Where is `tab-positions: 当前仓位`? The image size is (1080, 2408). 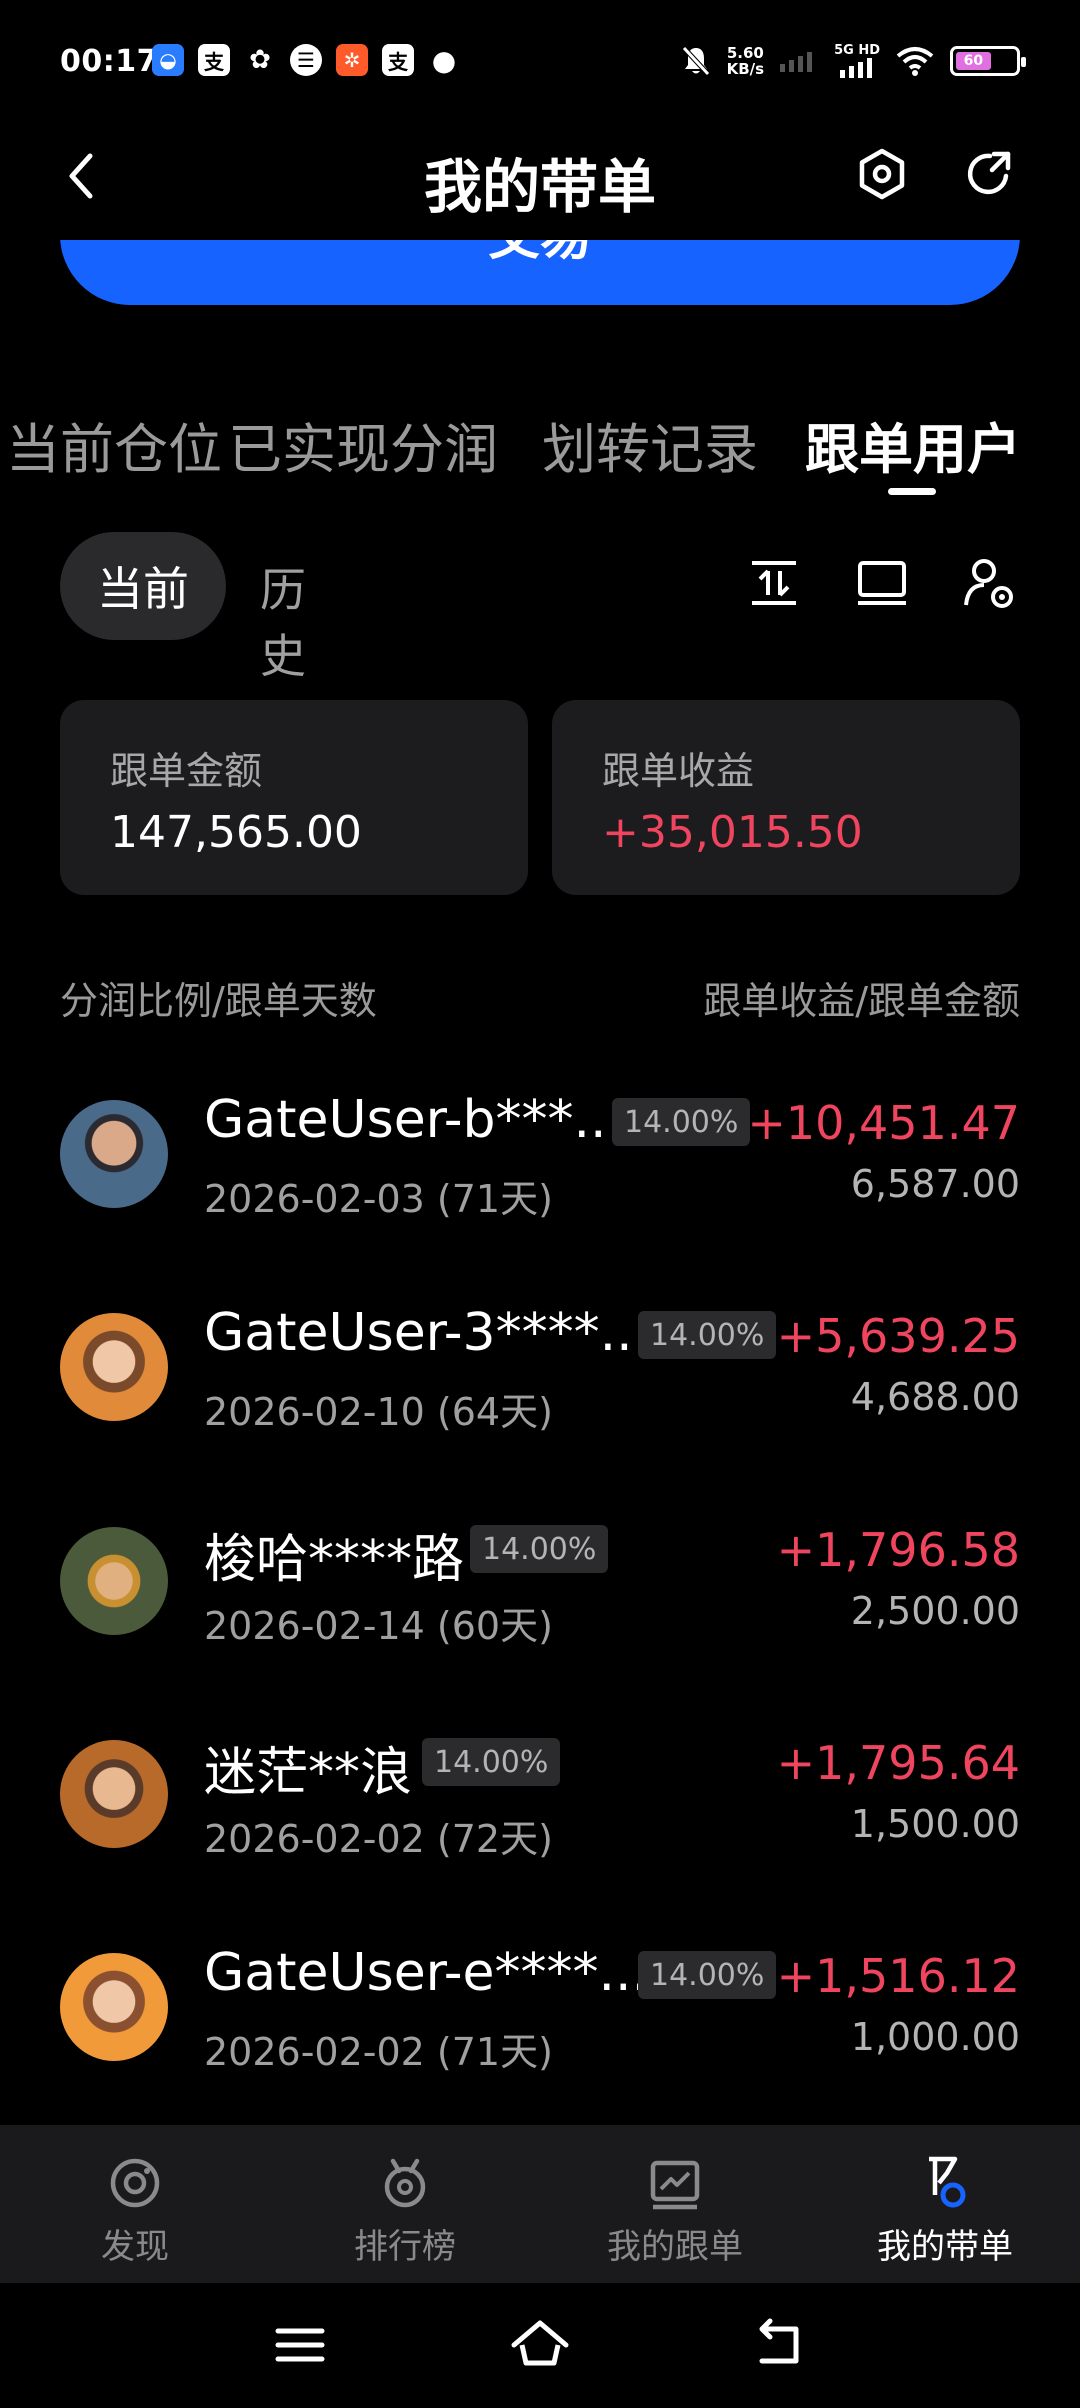
tab-positions: 当前仓位 is located at coordinates (114, 444).